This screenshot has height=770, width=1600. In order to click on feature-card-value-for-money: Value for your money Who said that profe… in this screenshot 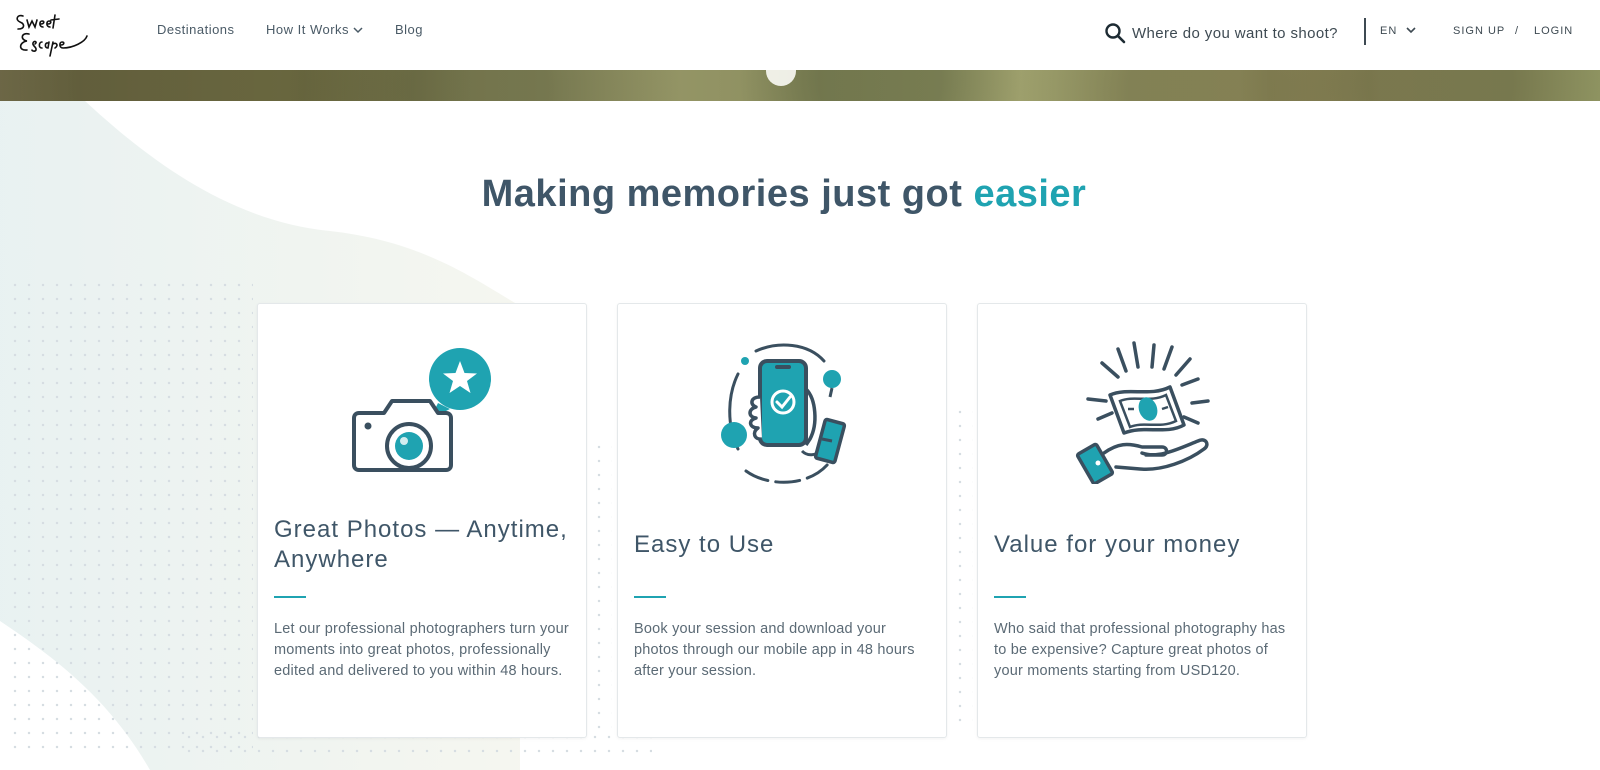, I will do `click(1142, 520)`.